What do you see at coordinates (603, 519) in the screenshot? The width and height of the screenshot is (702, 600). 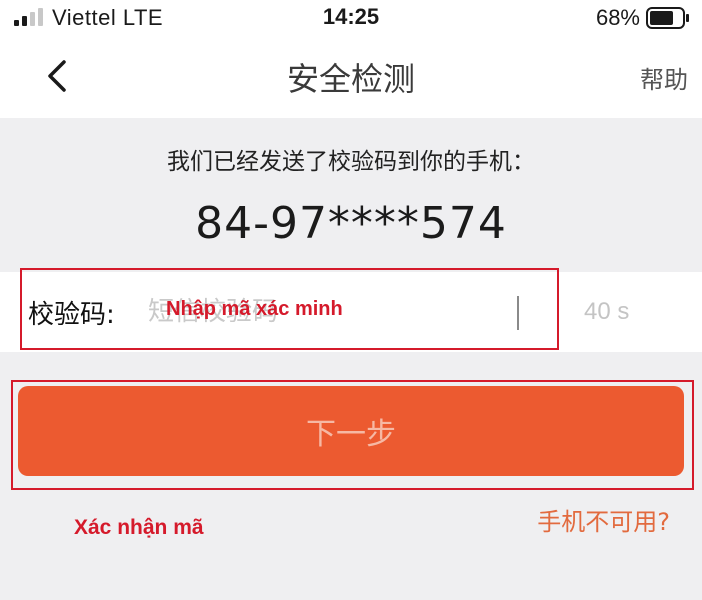 I see `phone-unavailable-link: 手机不可用?` at bounding box center [603, 519].